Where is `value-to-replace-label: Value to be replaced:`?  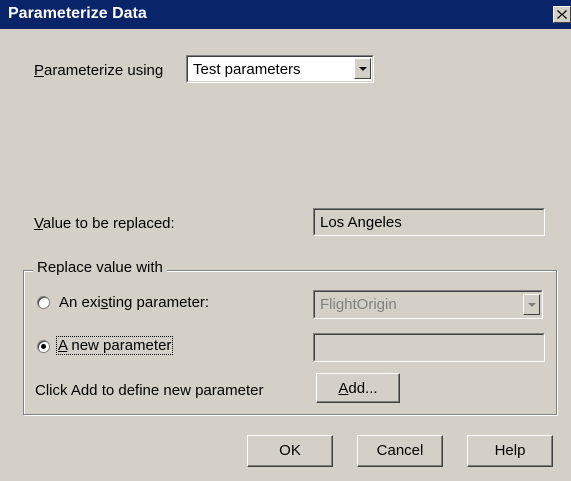 value-to-replace-label: Value to be replaced: is located at coordinates (104, 223).